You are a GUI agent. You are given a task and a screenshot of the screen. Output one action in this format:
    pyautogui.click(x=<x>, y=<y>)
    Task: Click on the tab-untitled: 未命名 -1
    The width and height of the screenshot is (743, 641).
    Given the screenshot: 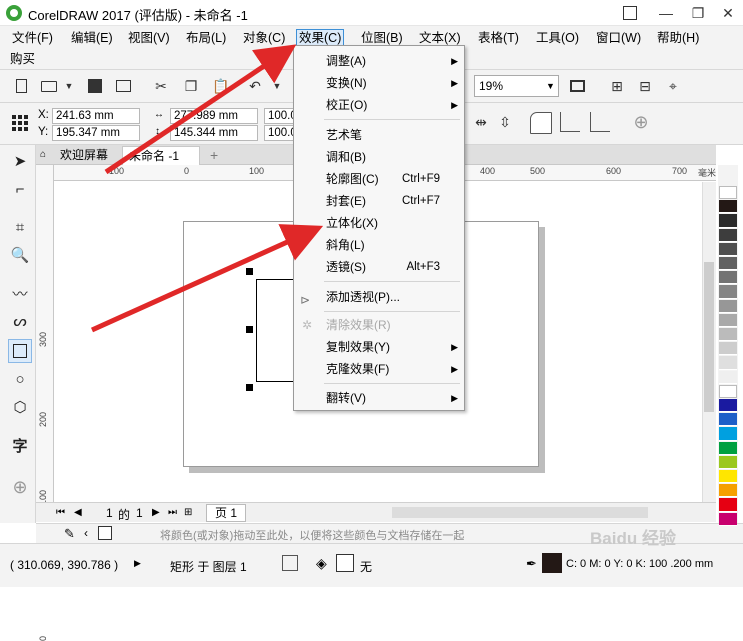 What is the action you would take?
    pyautogui.click(x=161, y=155)
    